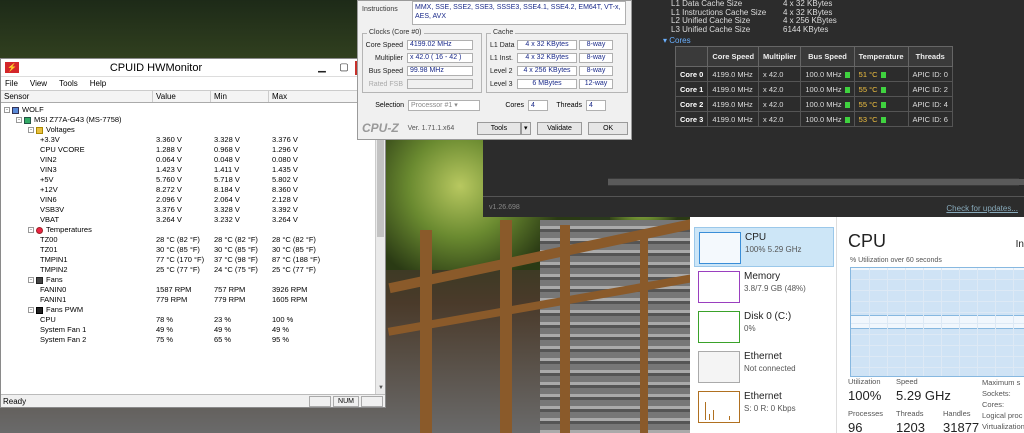 The width and height of the screenshot is (1024, 433). I want to click on sensor-value, so click(182, 120).